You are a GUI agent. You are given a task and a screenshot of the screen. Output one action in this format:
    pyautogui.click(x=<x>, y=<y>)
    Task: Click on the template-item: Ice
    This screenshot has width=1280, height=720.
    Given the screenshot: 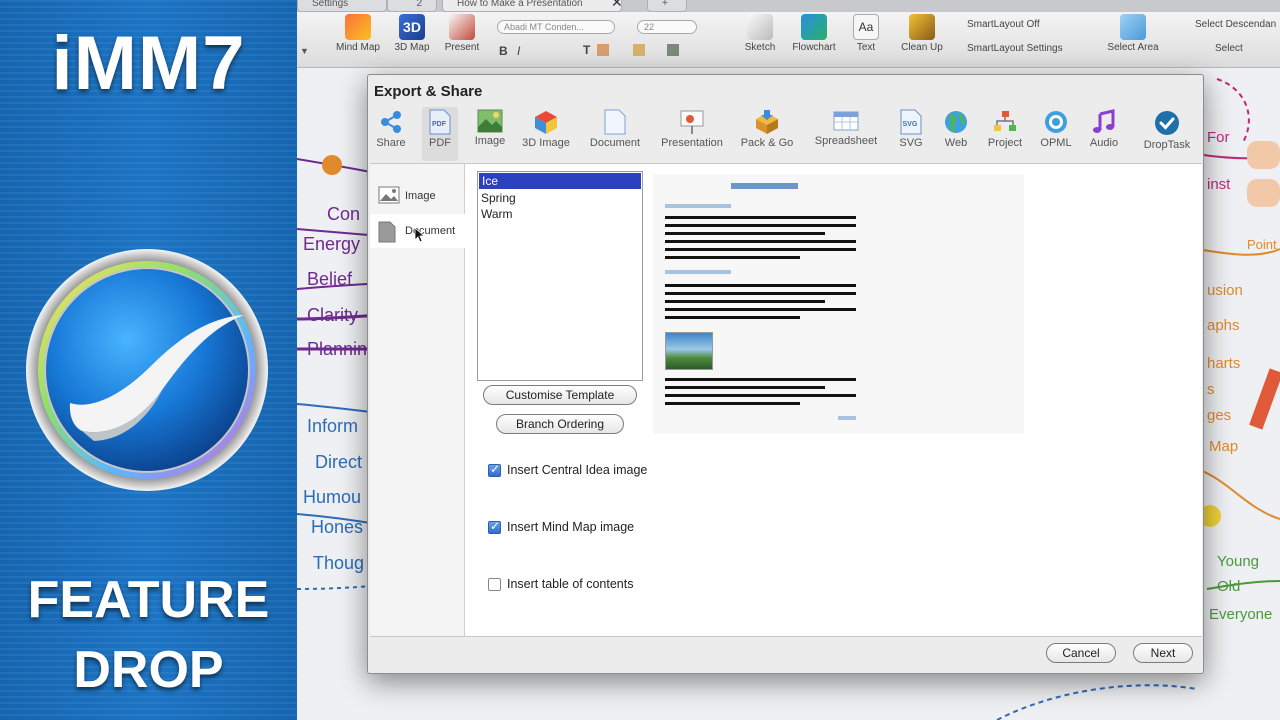 What is the action you would take?
    pyautogui.click(x=560, y=181)
    